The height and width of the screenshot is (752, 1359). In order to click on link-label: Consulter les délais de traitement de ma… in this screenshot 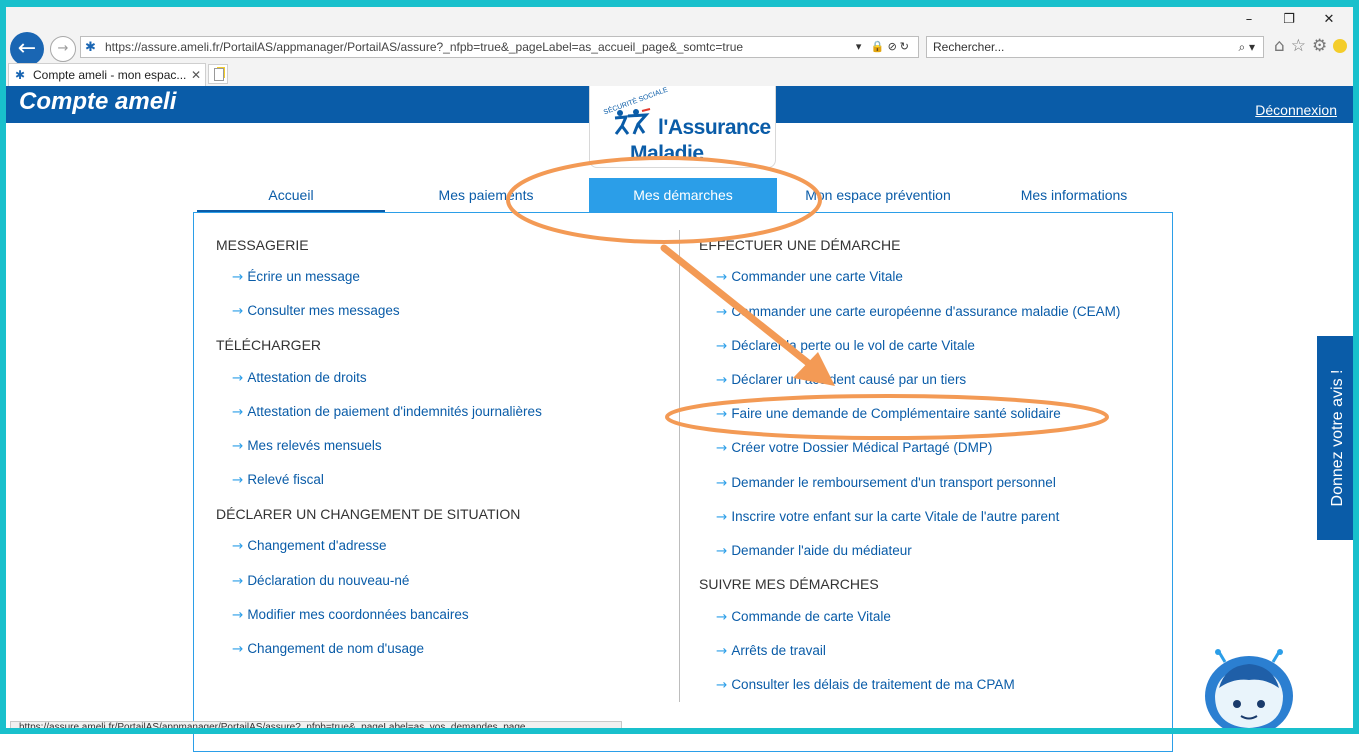, I will do `click(873, 684)`.